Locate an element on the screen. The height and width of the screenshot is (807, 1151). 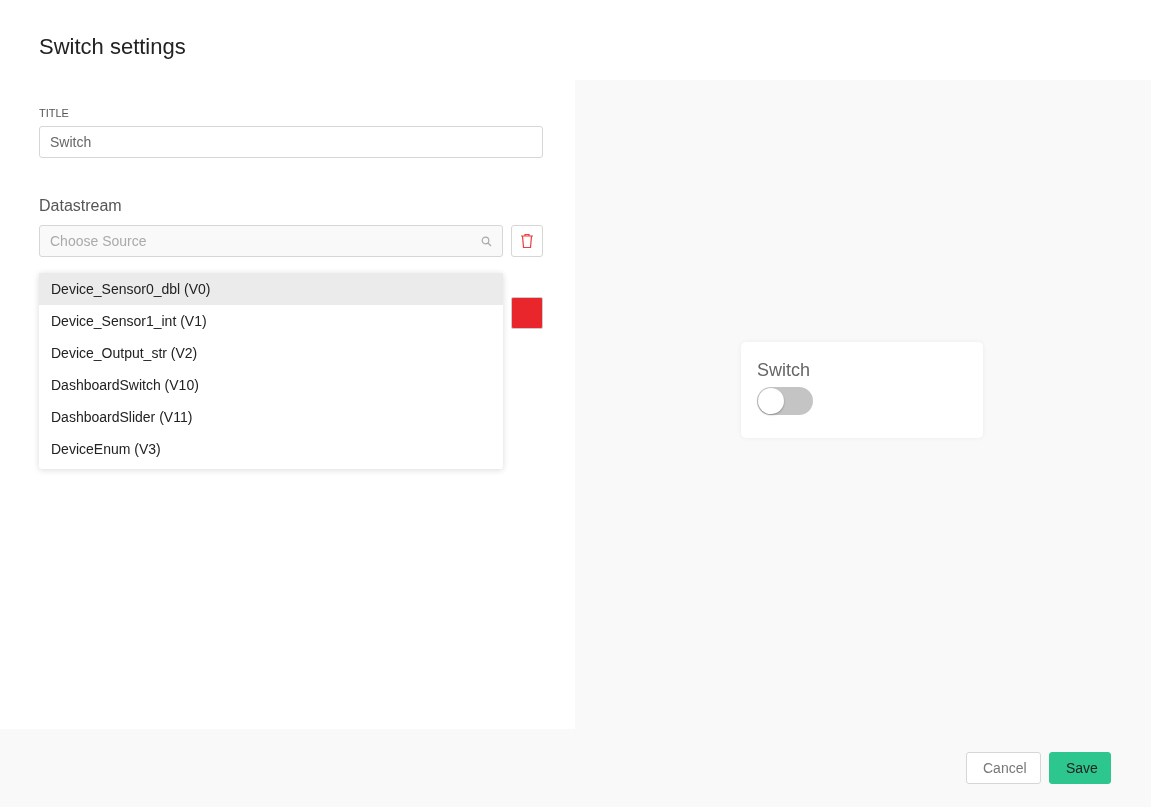
trash-icon is located at coordinates (527, 241).